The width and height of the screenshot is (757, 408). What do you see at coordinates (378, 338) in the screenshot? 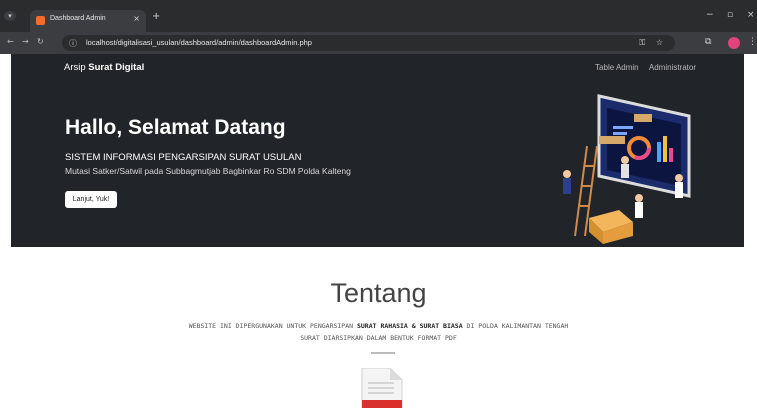
I see `about-line-2: SURAT DIARSIPKAN DALAM BENTUK FORMAT PDF` at bounding box center [378, 338].